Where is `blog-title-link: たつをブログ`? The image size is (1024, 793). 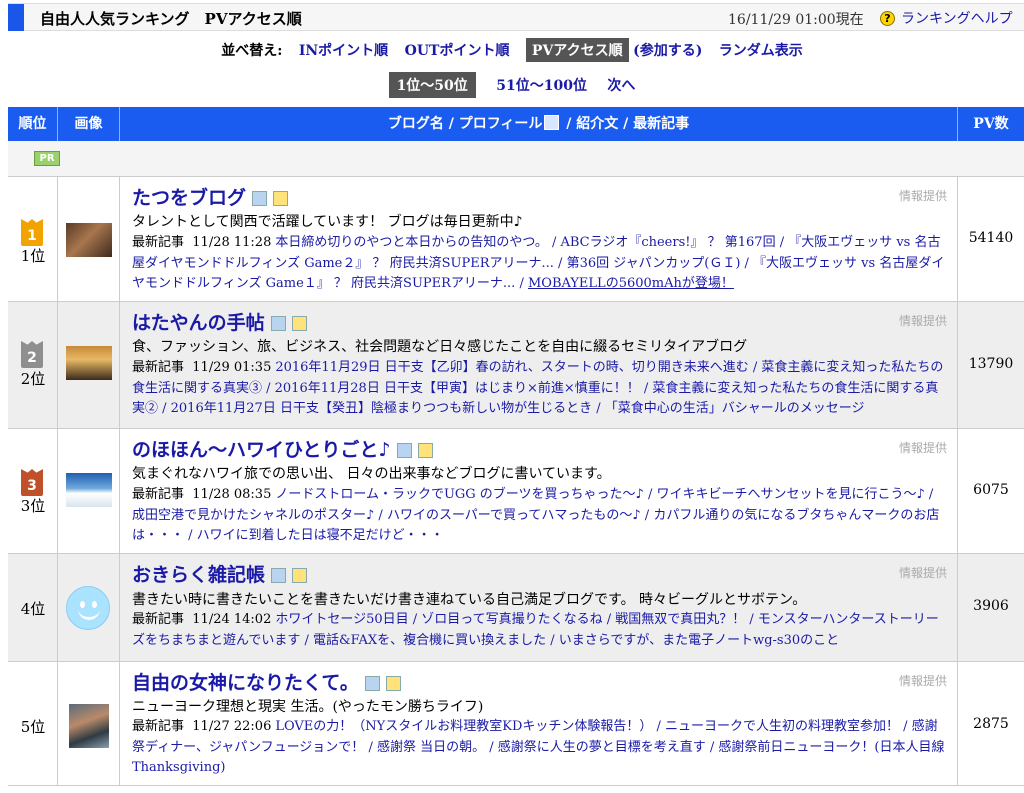
blog-title-link: たつをブログ is located at coordinates (189, 198).